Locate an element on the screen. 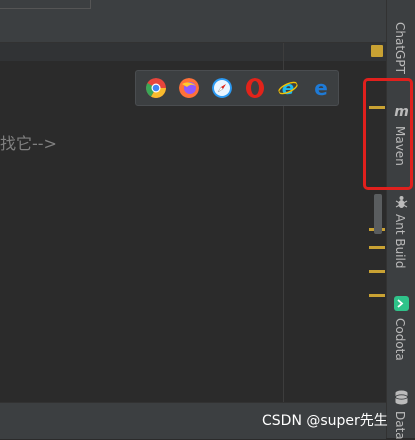 This screenshot has width=415, height=440. codota-icon is located at coordinates (401, 303).